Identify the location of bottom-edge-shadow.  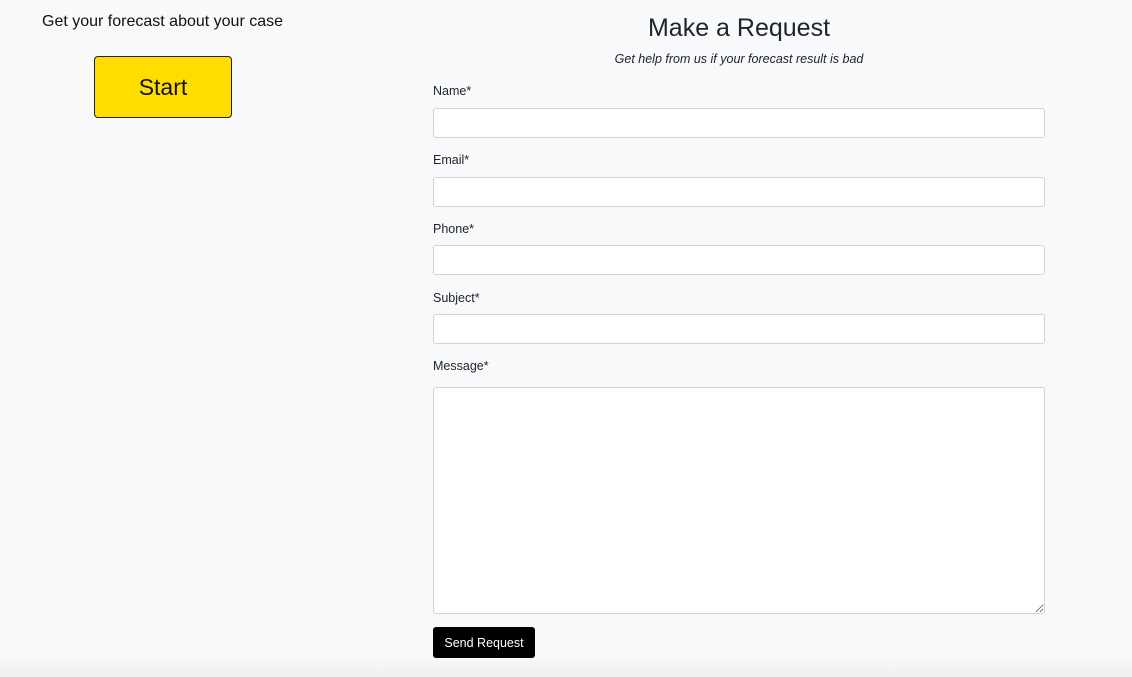
(566, 668).